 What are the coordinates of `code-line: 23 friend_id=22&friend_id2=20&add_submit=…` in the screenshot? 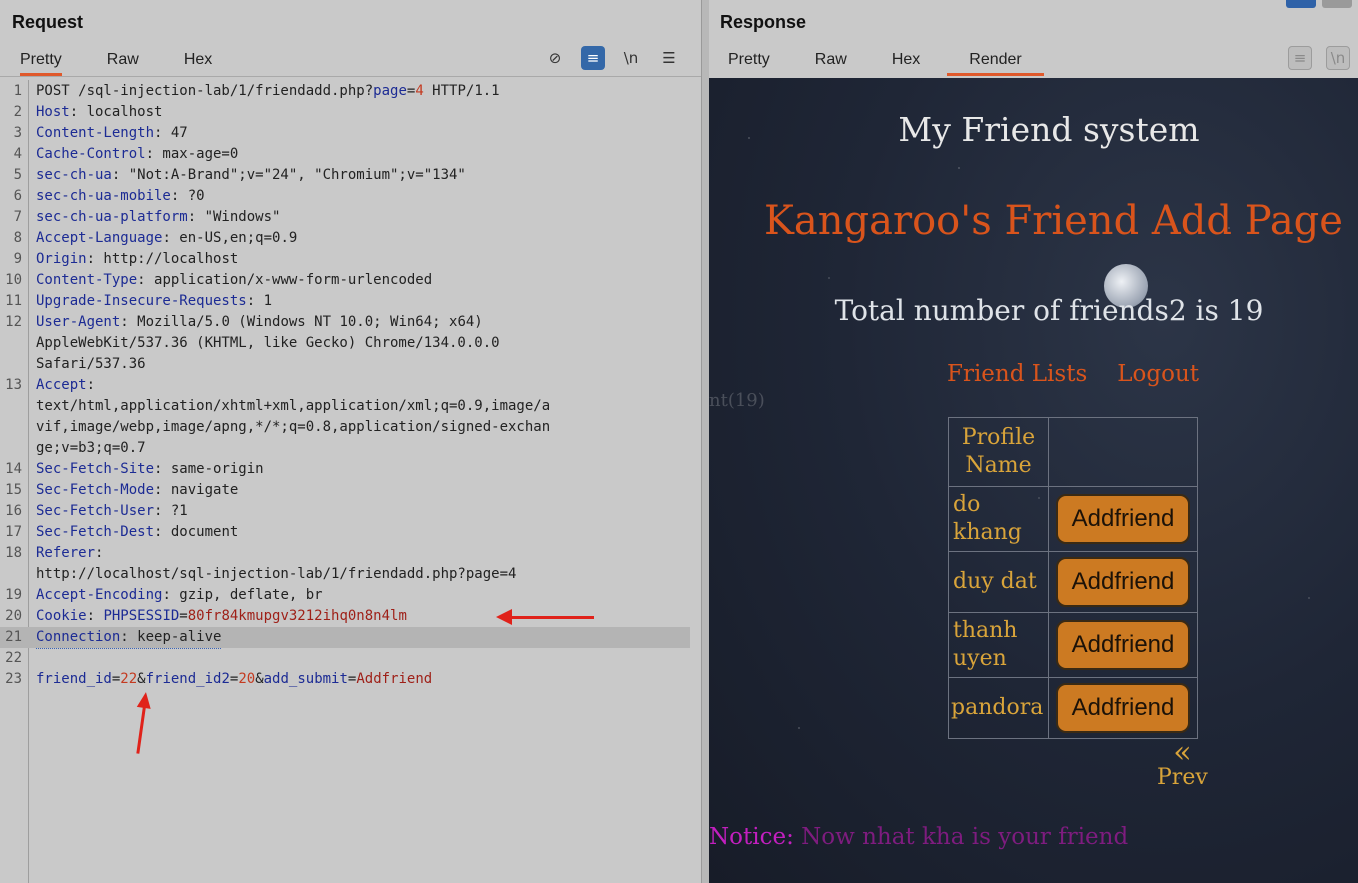 It's located at (345, 679).